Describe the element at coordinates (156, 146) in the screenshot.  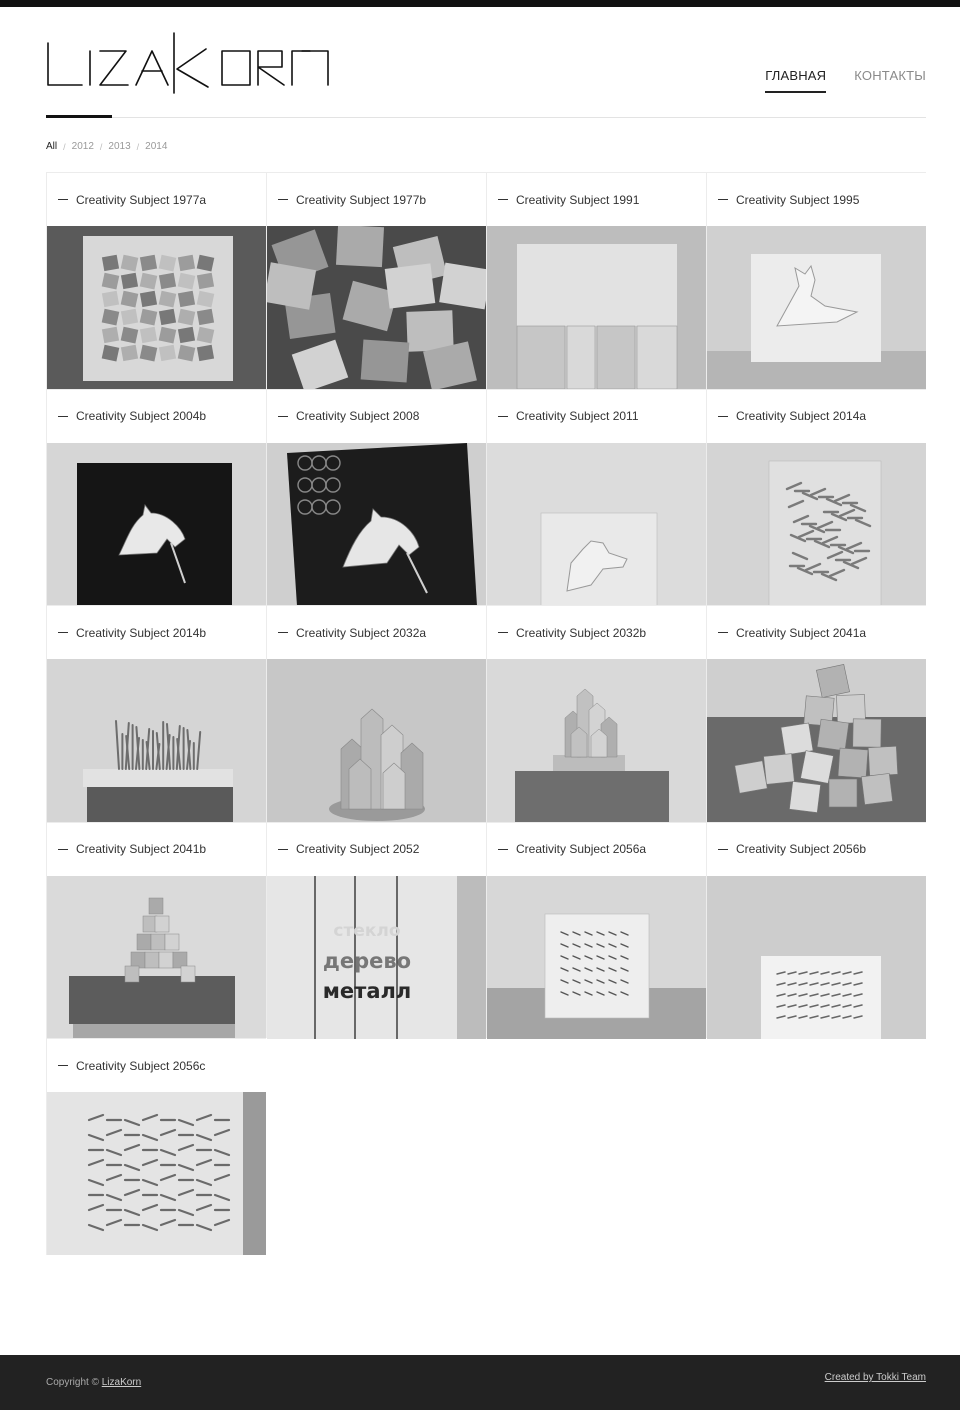
I see `filter-2014: 2014` at that location.